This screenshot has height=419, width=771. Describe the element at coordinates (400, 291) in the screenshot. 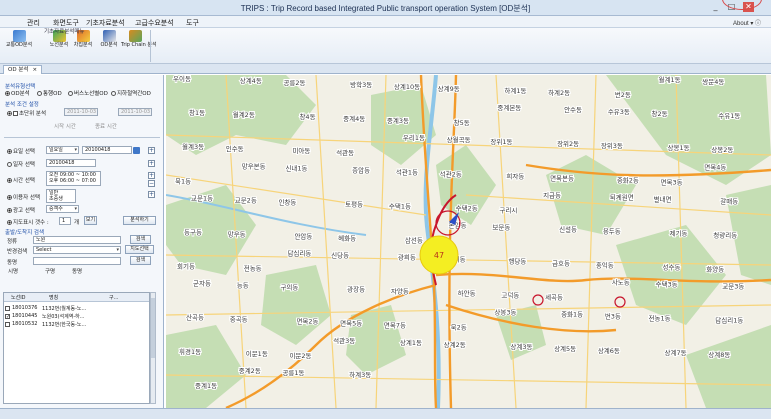

I see `map-place-label: 자양동` at that location.